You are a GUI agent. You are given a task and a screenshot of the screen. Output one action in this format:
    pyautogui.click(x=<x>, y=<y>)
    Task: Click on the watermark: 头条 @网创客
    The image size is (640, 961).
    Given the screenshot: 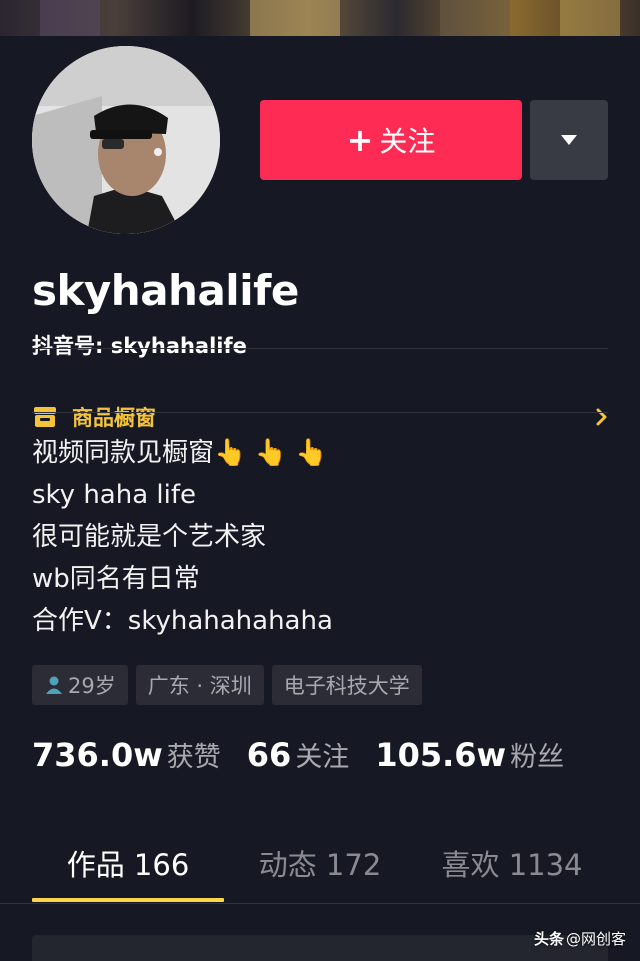 What is the action you would take?
    pyautogui.click(x=580, y=938)
    